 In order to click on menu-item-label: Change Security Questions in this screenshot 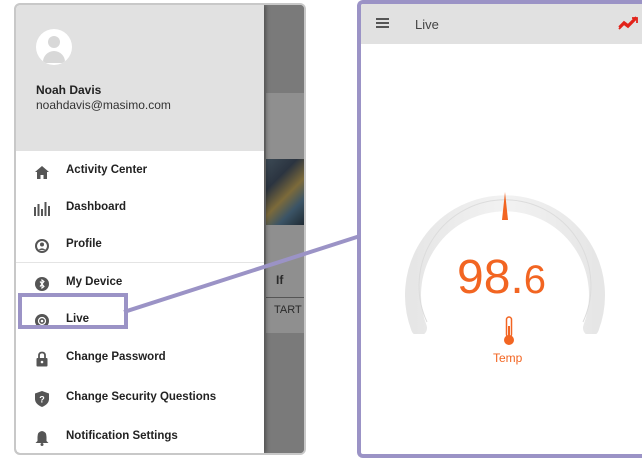, I will do `click(141, 397)`.